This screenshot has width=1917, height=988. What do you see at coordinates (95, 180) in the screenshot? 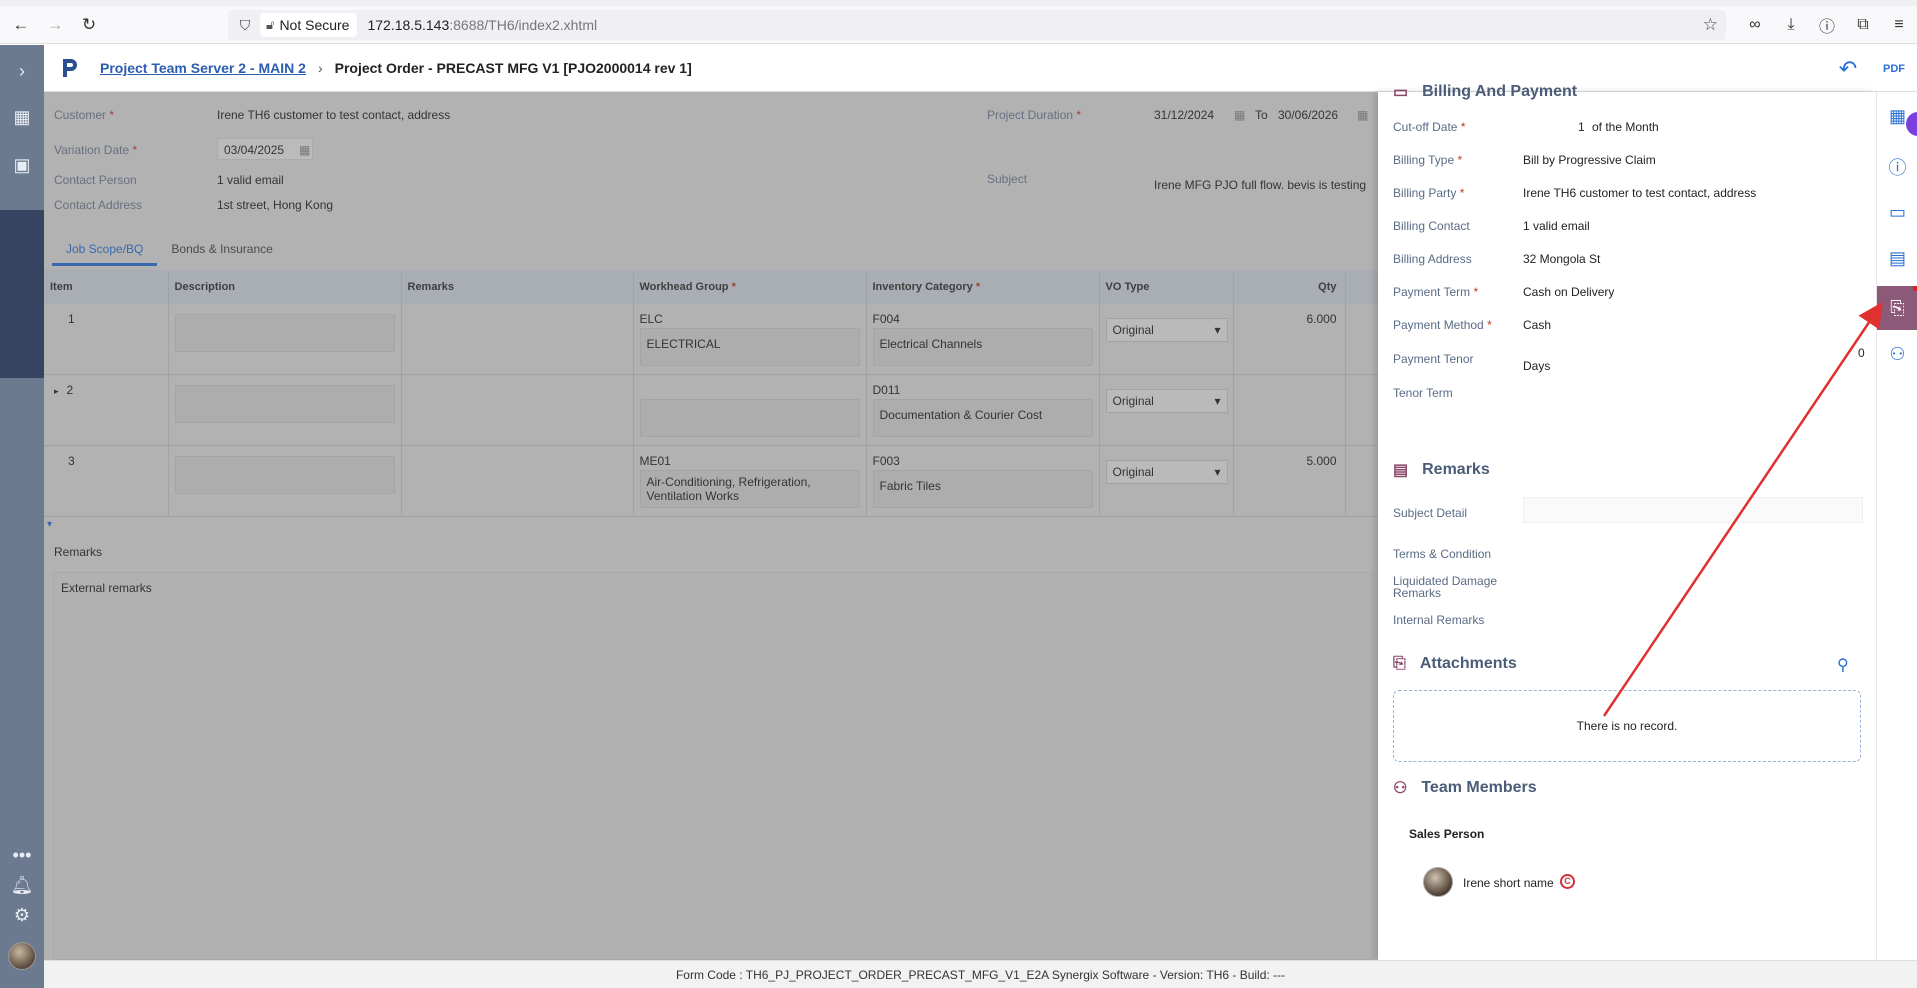
I see `contact-person-label: Contact Person` at bounding box center [95, 180].